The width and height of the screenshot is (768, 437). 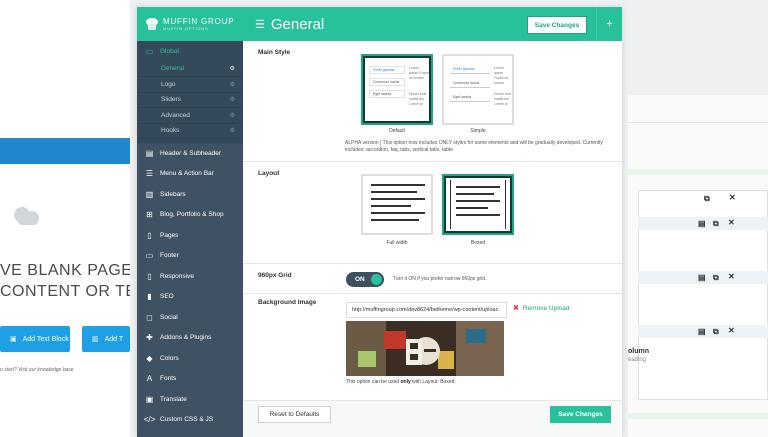 What do you see at coordinates (478, 131) in the screenshot?
I see `style-option-simple-caption: Simple` at bounding box center [478, 131].